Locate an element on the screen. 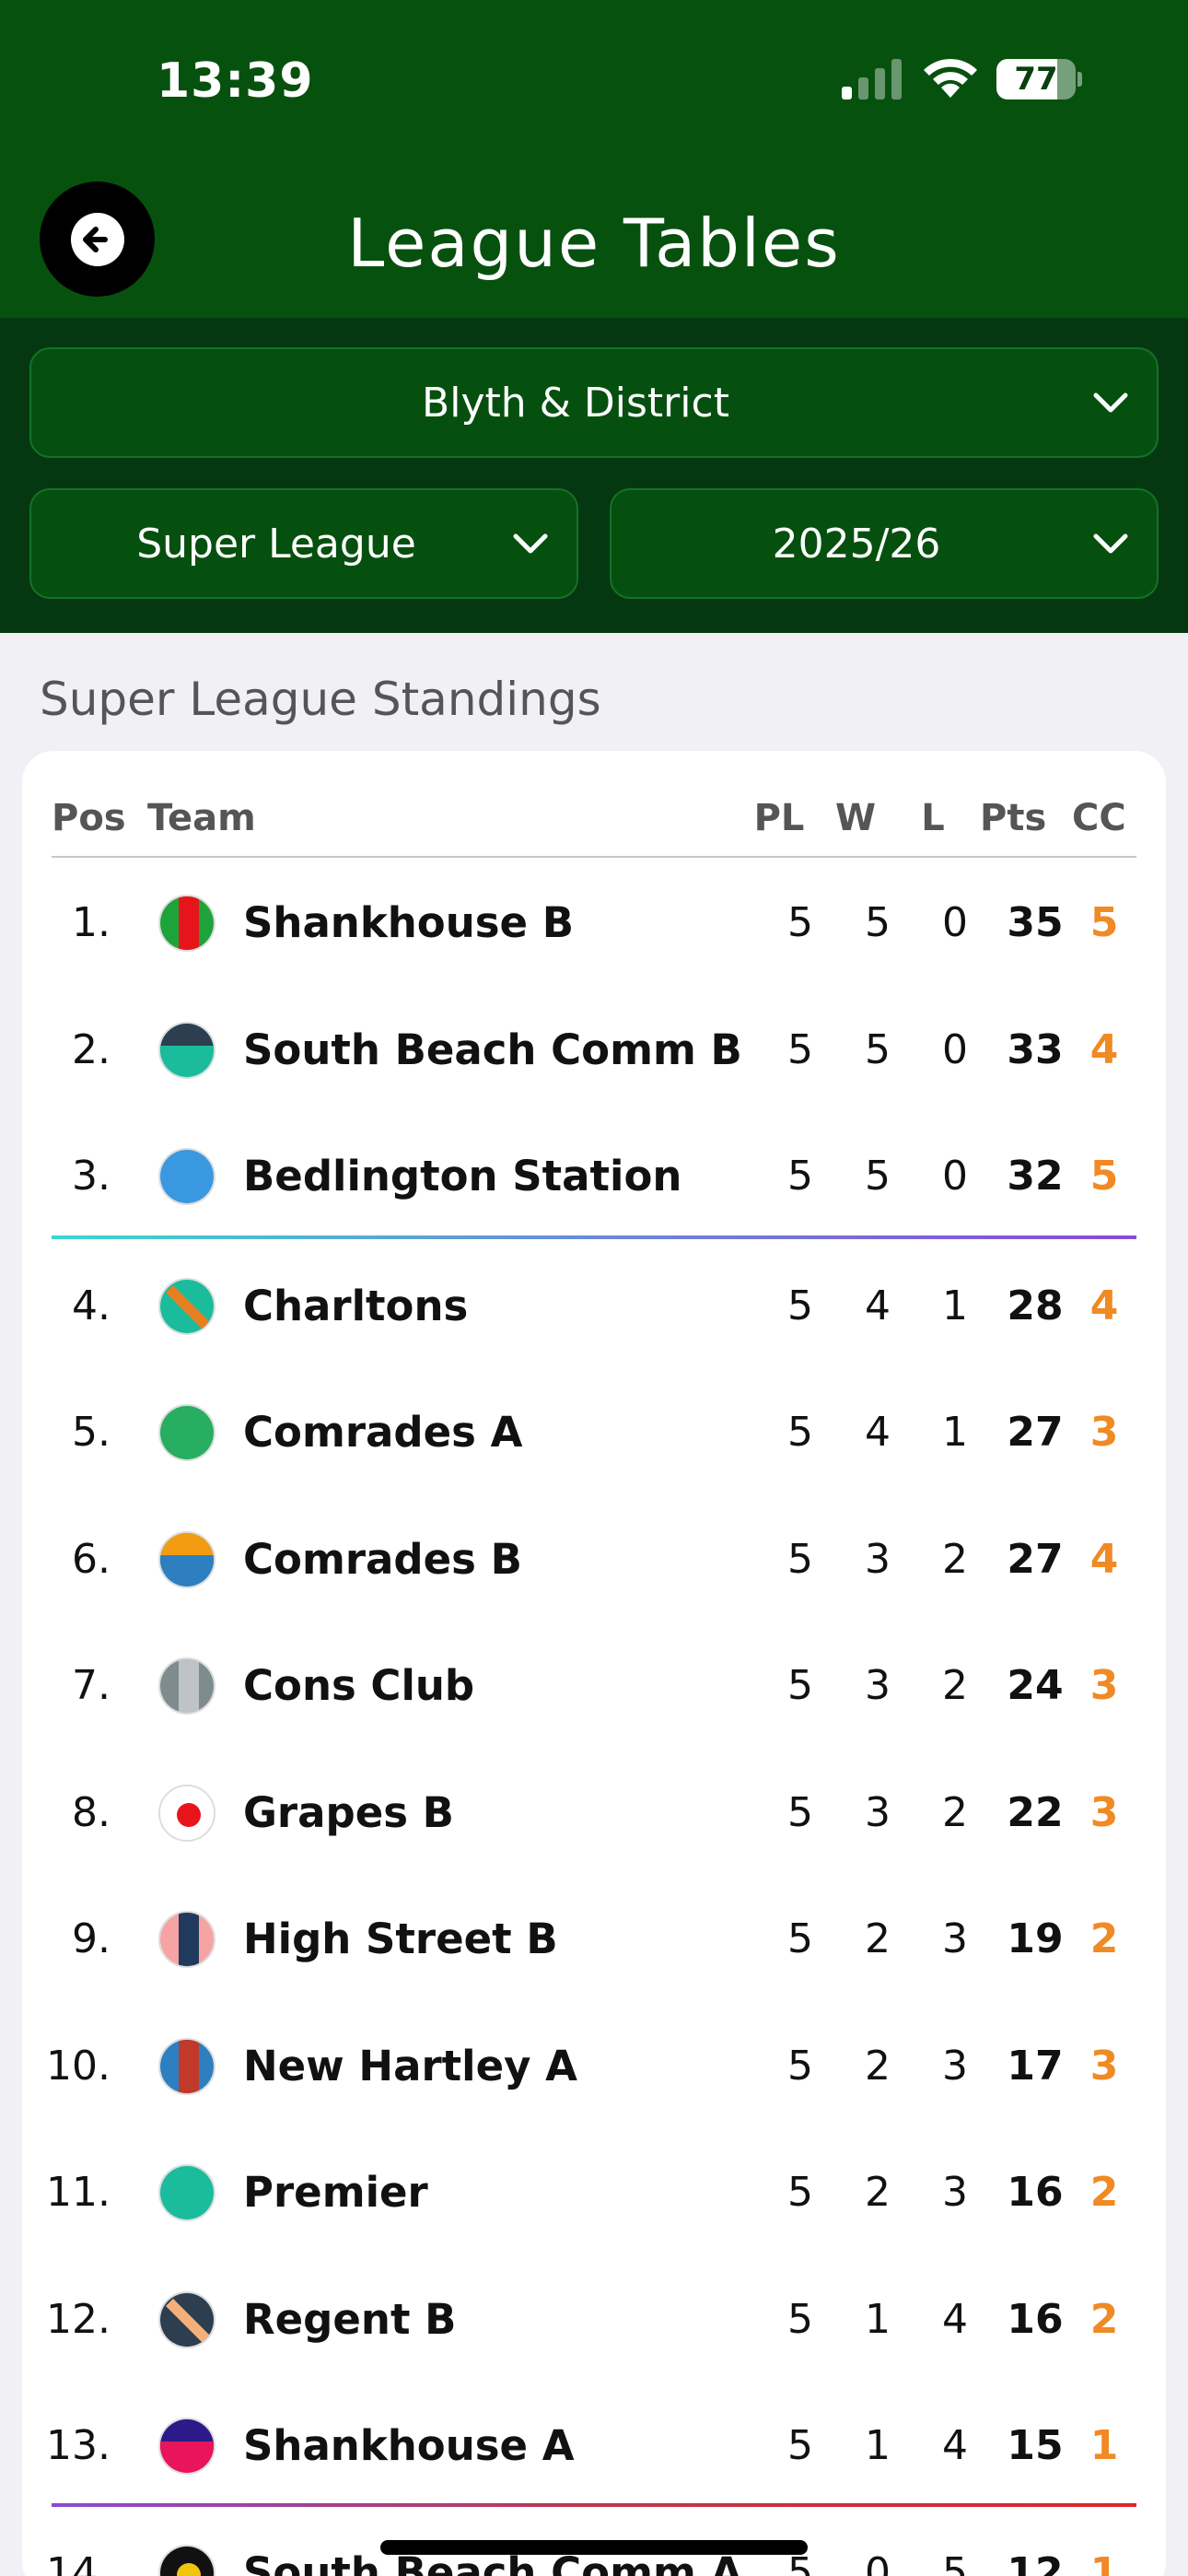  battery-icon: 77 is located at coordinates (1039, 79).